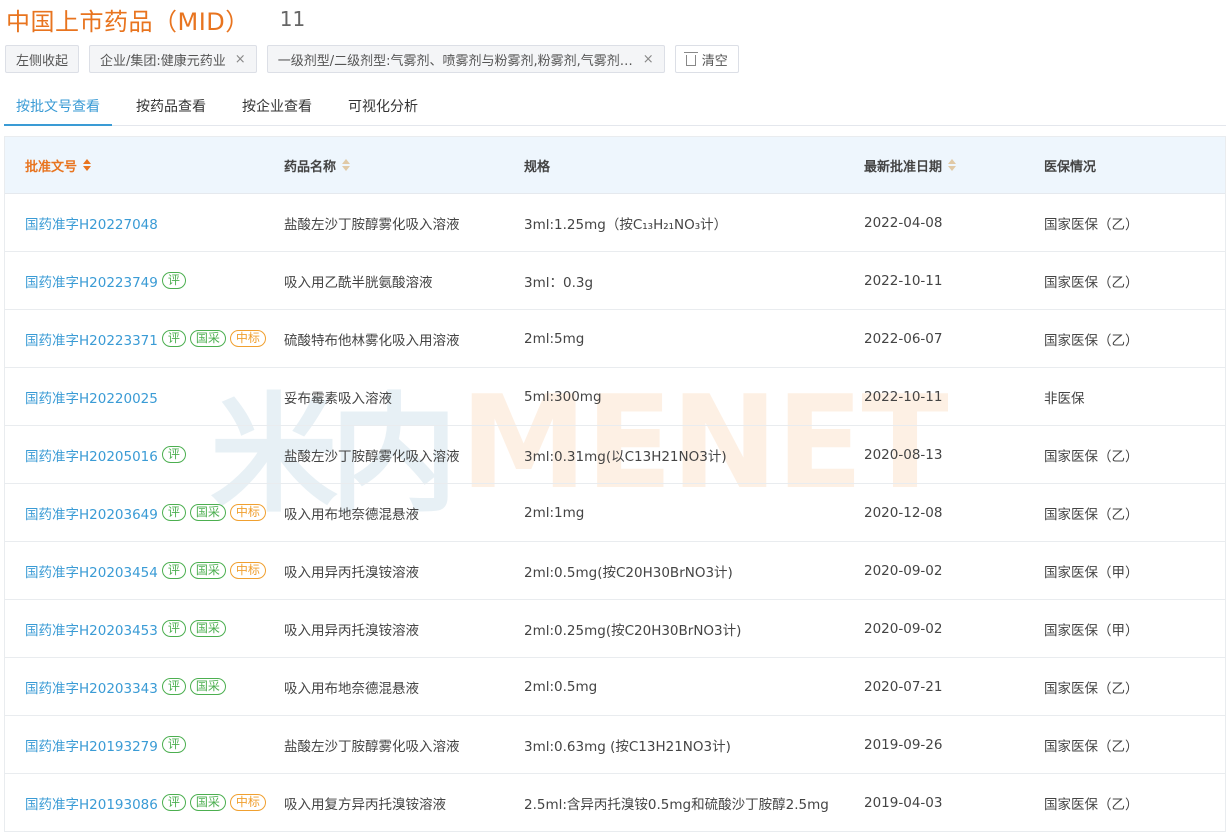  I want to click on column-header-drug-name: 药品名称, so click(404, 165).